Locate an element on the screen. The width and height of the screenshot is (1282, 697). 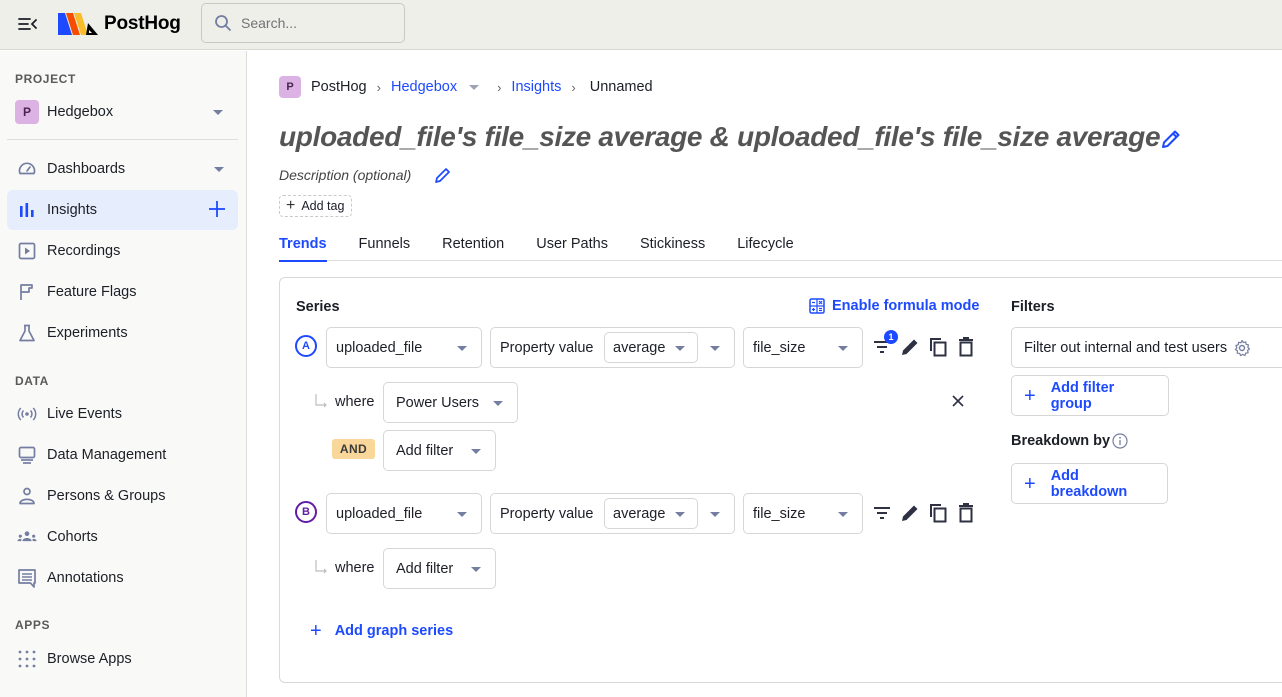
sidebar-item-label: Cohorts is located at coordinates (72, 537).